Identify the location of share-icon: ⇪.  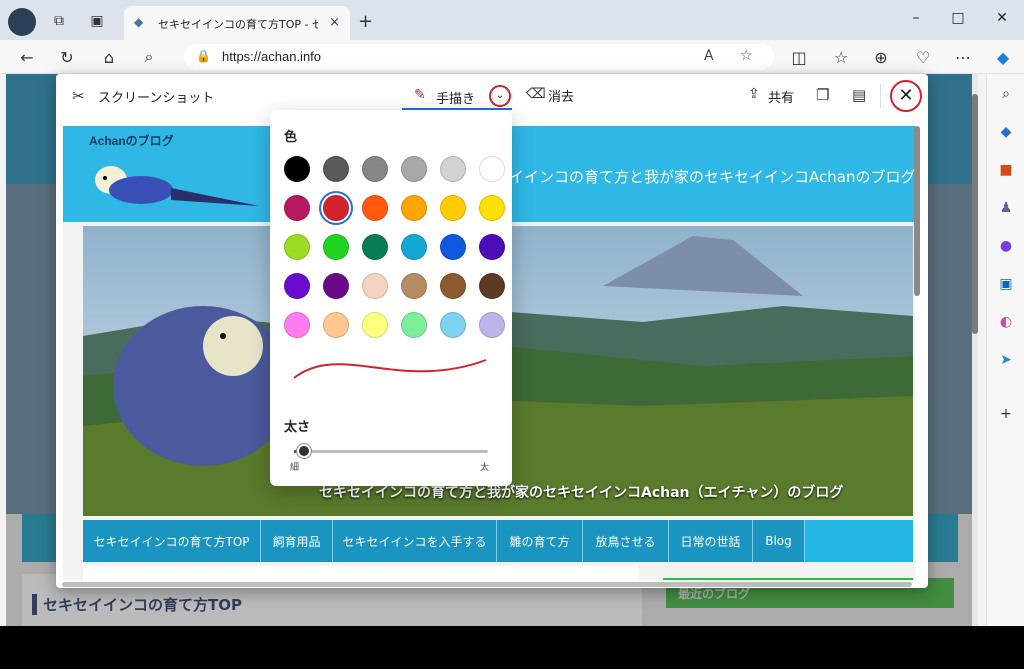
(754, 94).